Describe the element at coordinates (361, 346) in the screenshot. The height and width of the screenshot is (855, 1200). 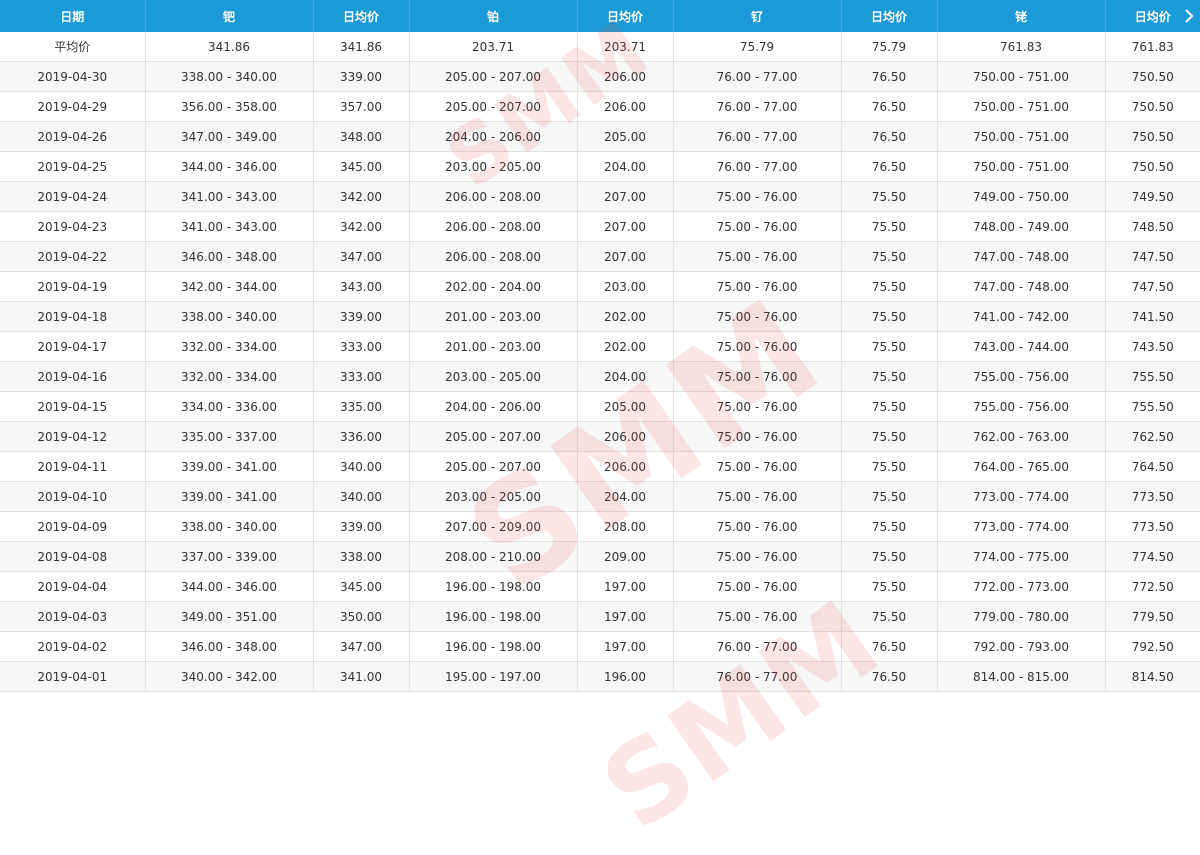
I see `table-cell: 333.00` at that location.